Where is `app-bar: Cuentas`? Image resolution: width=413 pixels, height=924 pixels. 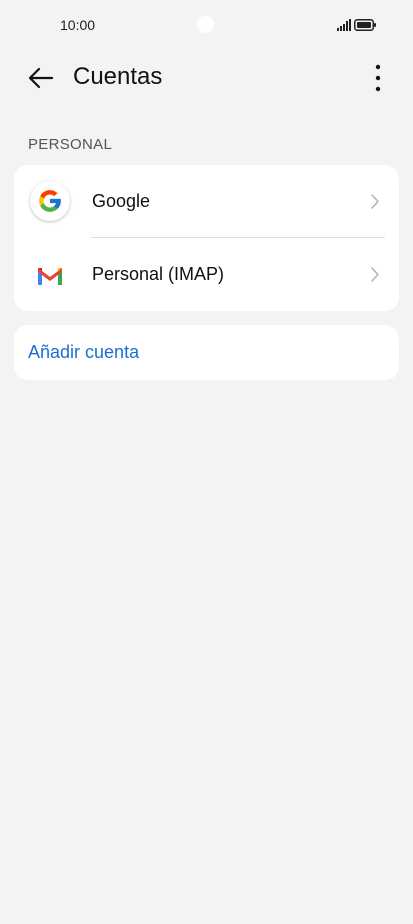
app-bar: Cuentas is located at coordinates (206, 78).